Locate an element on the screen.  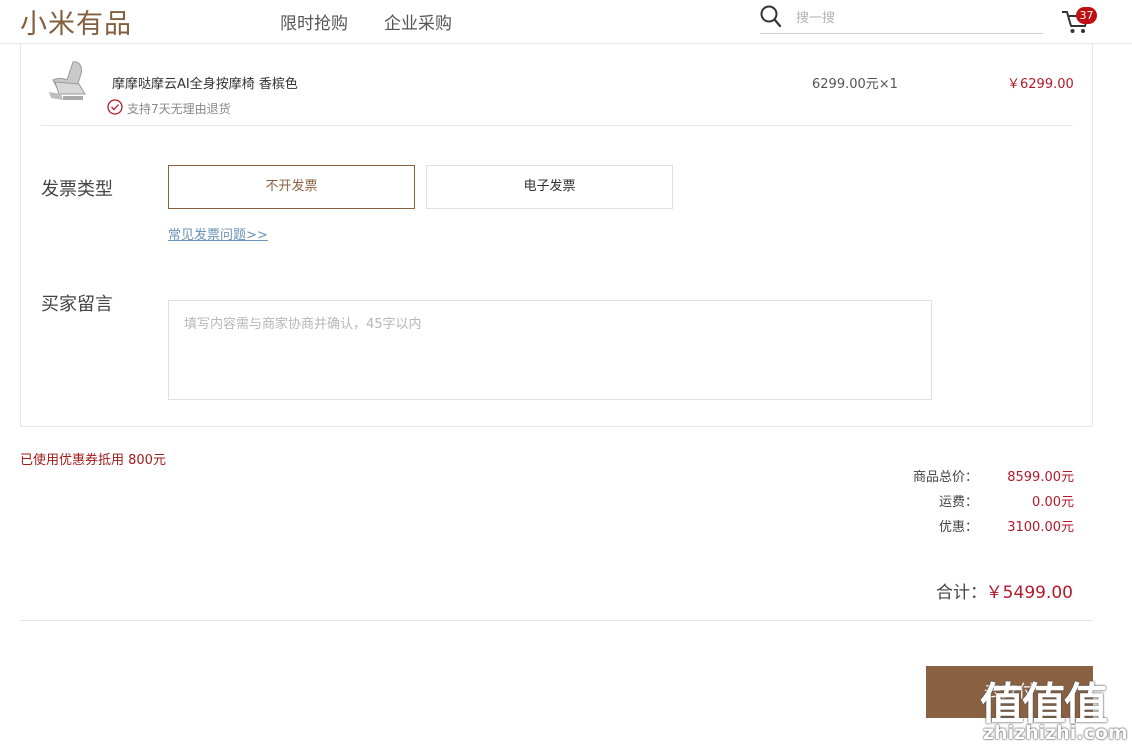
search-icon is located at coordinates (771, 17).